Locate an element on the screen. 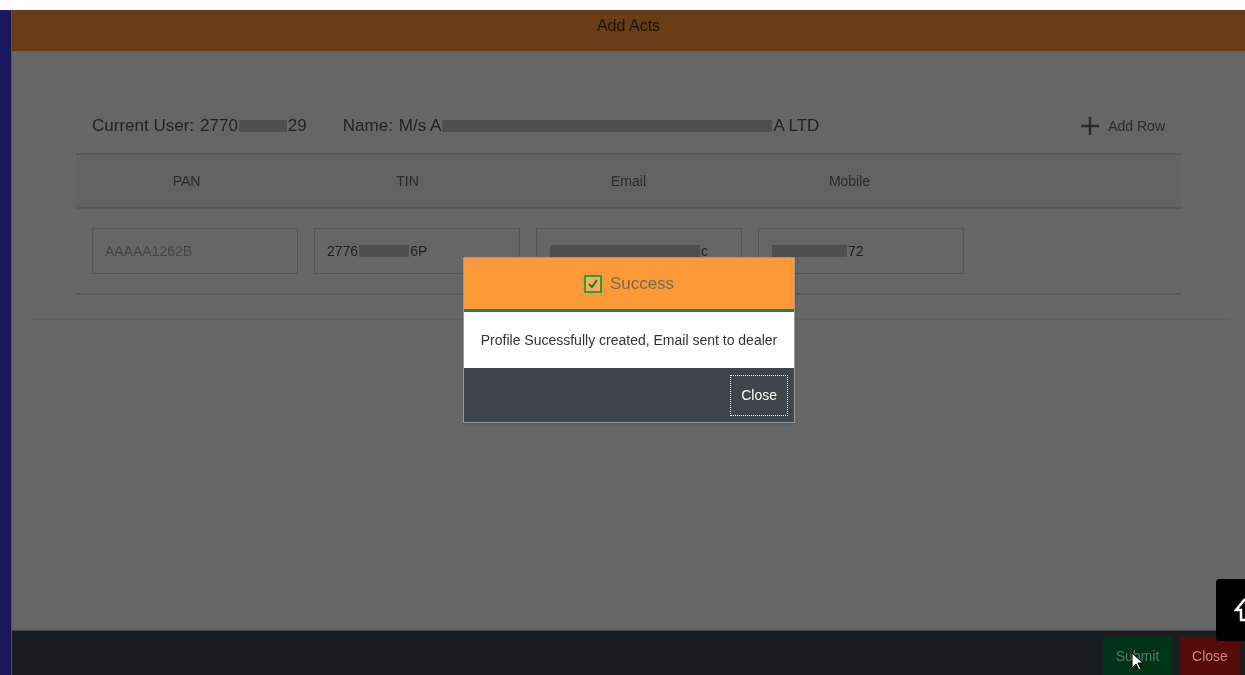 Image resolution: width=1245 pixels, height=675 pixels. dialog-title: Success is located at coordinates (642, 283).